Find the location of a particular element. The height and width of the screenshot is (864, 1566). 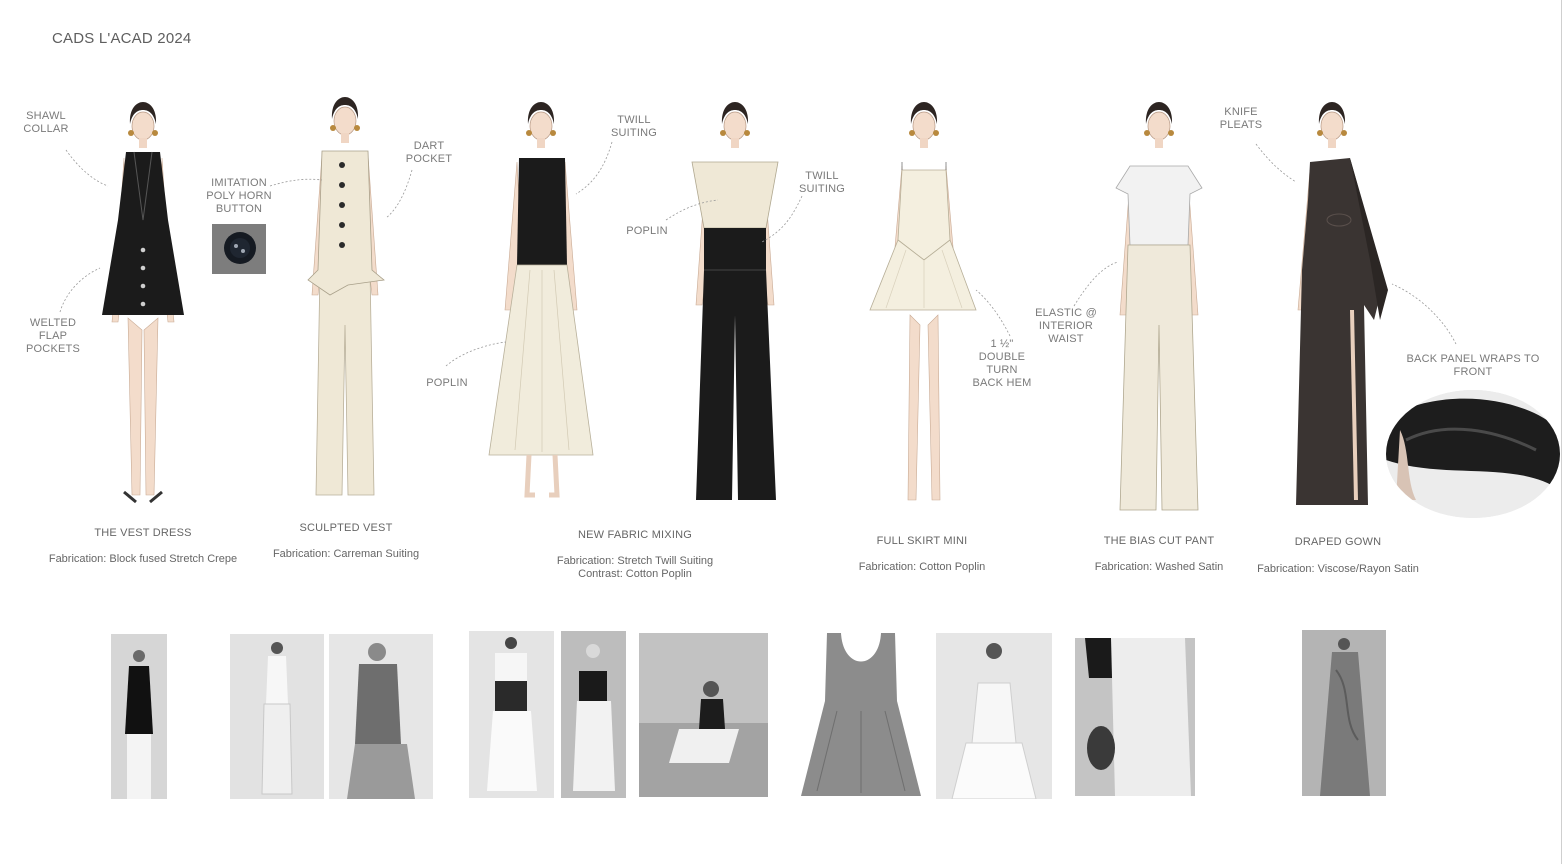

button-swatch-image is located at coordinates (239, 249).